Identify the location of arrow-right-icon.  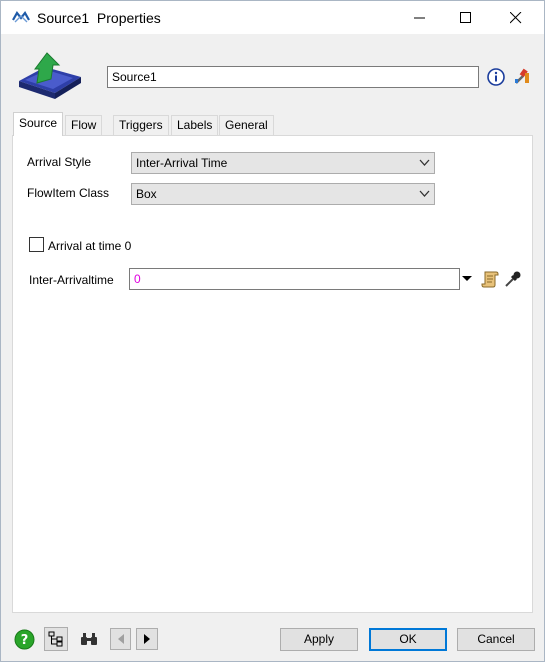
(147, 639).